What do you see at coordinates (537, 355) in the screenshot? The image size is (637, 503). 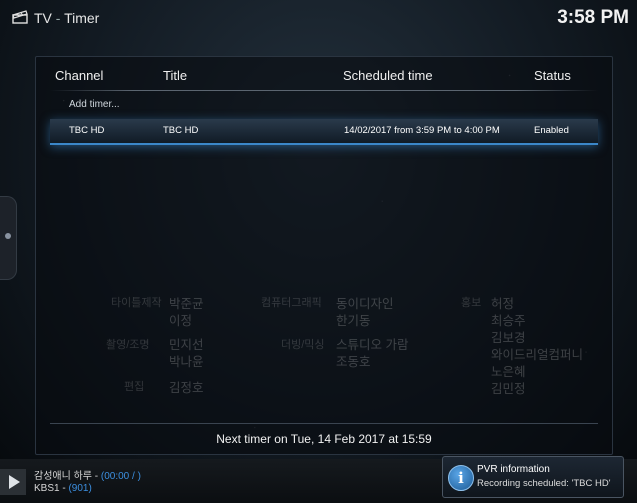 I see `credit-name: 와이드리얼컴퍼니` at bounding box center [537, 355].